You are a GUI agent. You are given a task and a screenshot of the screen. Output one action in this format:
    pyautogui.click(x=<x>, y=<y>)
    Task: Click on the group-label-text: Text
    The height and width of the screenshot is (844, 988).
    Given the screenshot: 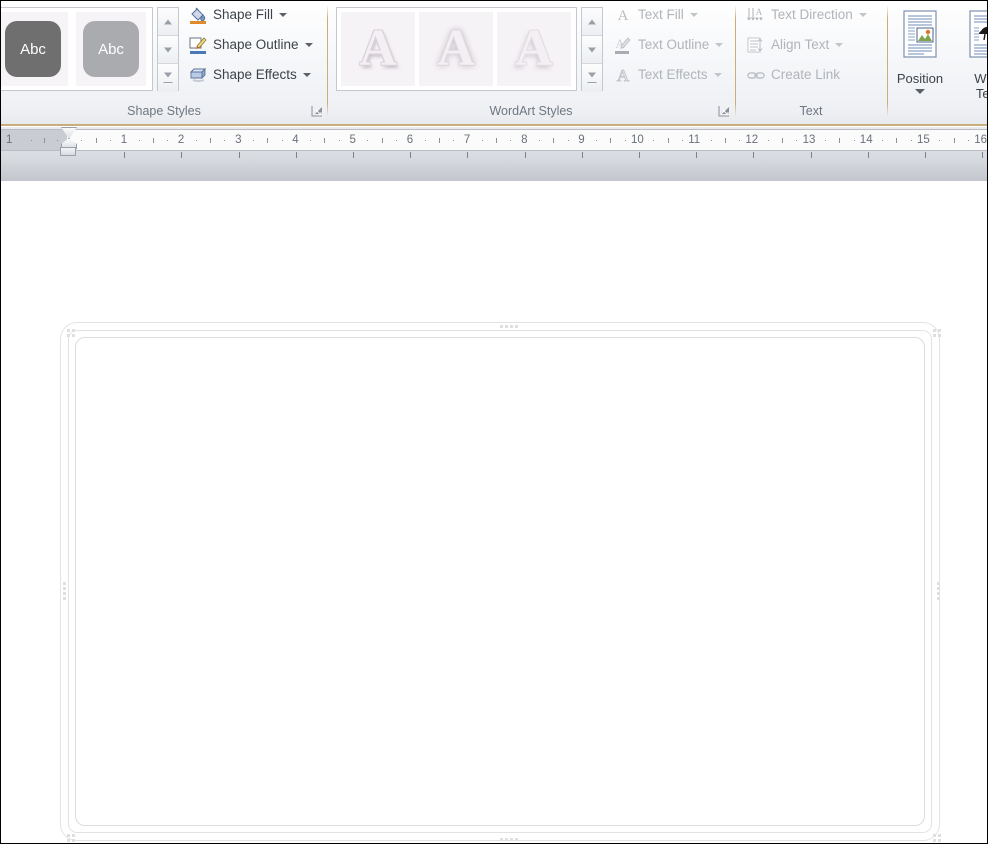 What is the action you would take?
    pyautogui.click(x=811, y=111)
    